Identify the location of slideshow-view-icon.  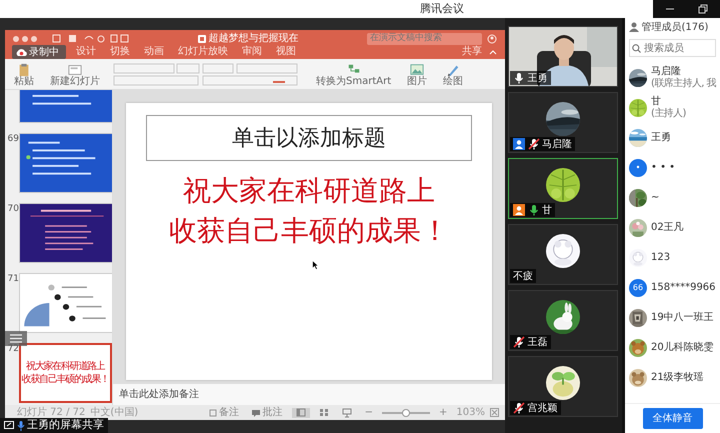
(347, 413).